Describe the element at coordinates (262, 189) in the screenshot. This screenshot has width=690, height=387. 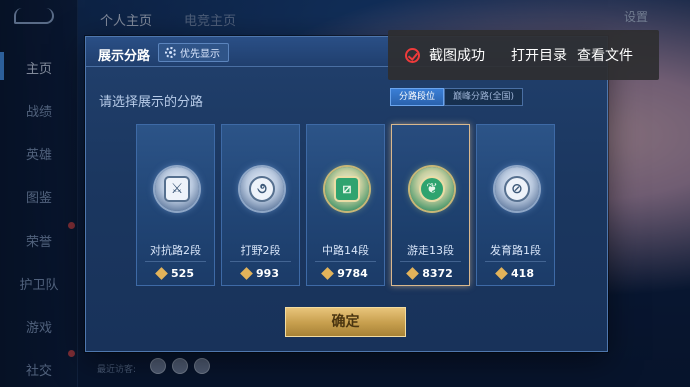
I see `wind-swirl-icon: ૭` at that location.